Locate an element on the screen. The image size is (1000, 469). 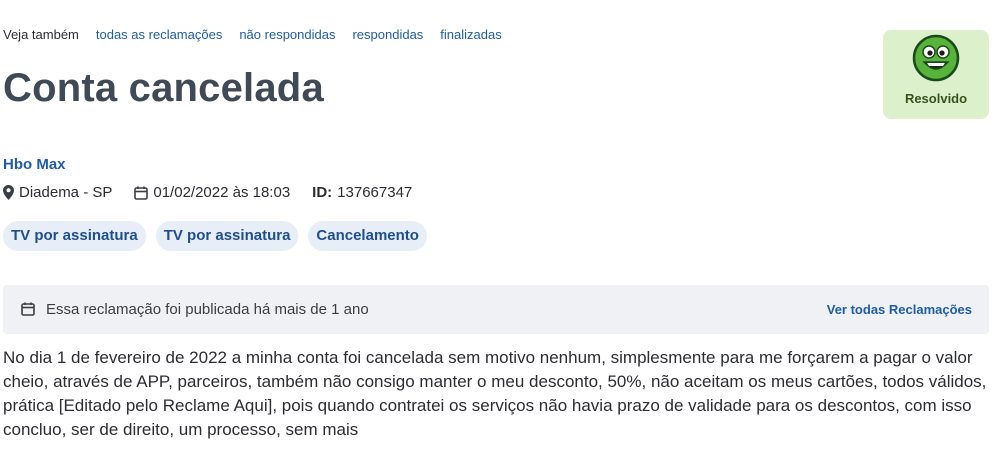
date-text: 01/02/2022 às 18:03 is located at coordinates (222, 192).